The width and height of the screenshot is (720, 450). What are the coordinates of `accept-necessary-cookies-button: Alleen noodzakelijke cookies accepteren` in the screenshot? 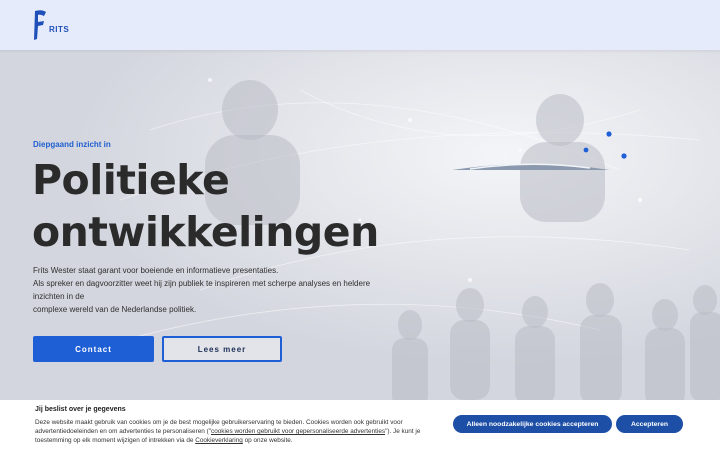 It's located at (532, 424).